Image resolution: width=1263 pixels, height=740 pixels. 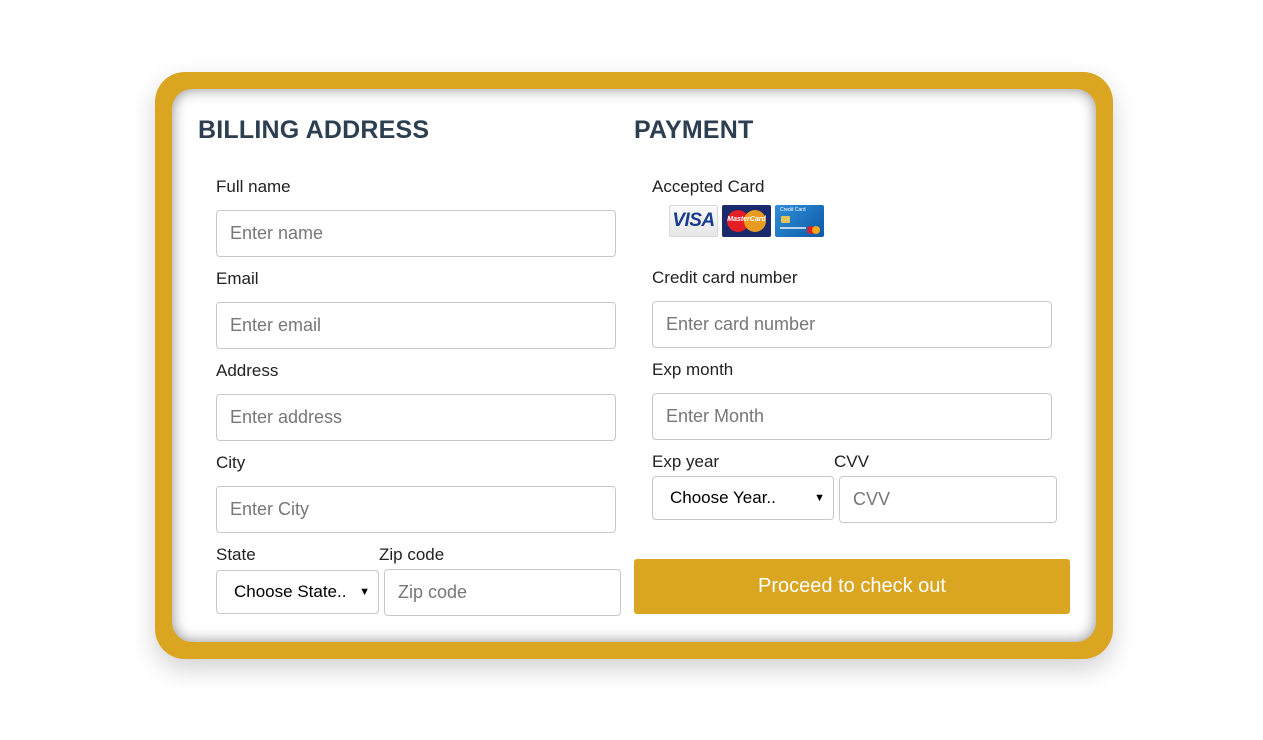 What do you see at coordinates (412, 554) in the screenshot?
I see `zip-label: Zip code` at bounding box center [412, 554].